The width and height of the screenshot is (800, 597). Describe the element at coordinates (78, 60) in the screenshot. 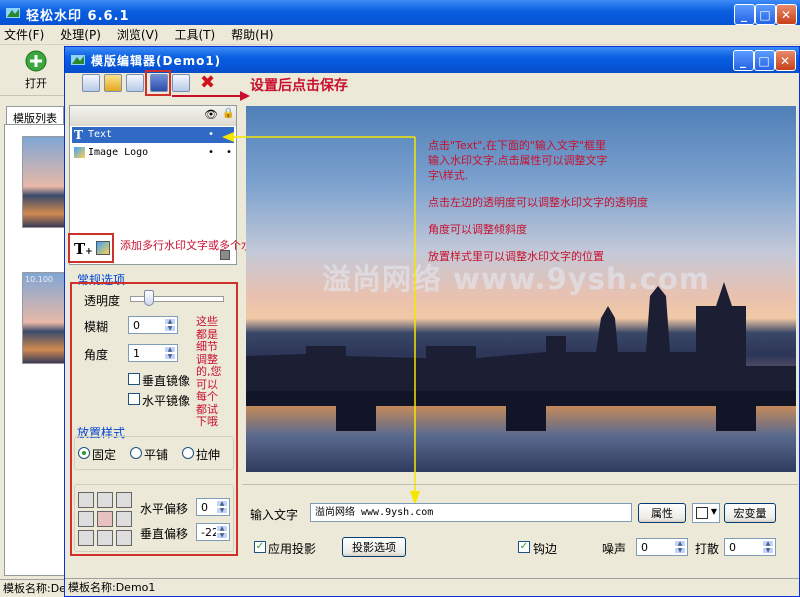

I see `editor-logo-icon` at that location.